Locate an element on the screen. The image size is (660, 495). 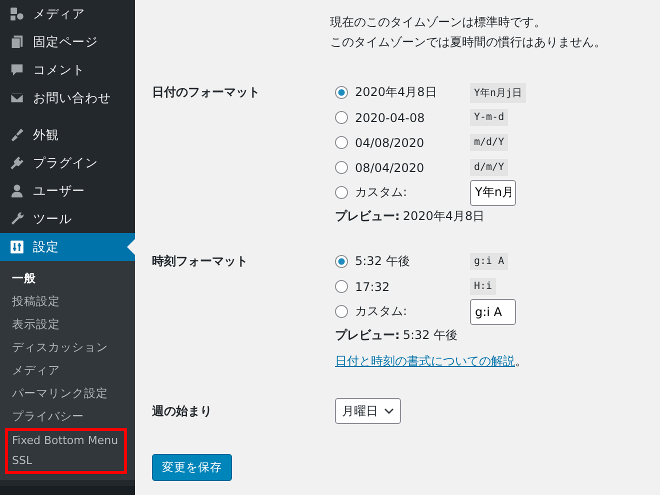
menu-item: コメント is located at coordinates (67, 70).